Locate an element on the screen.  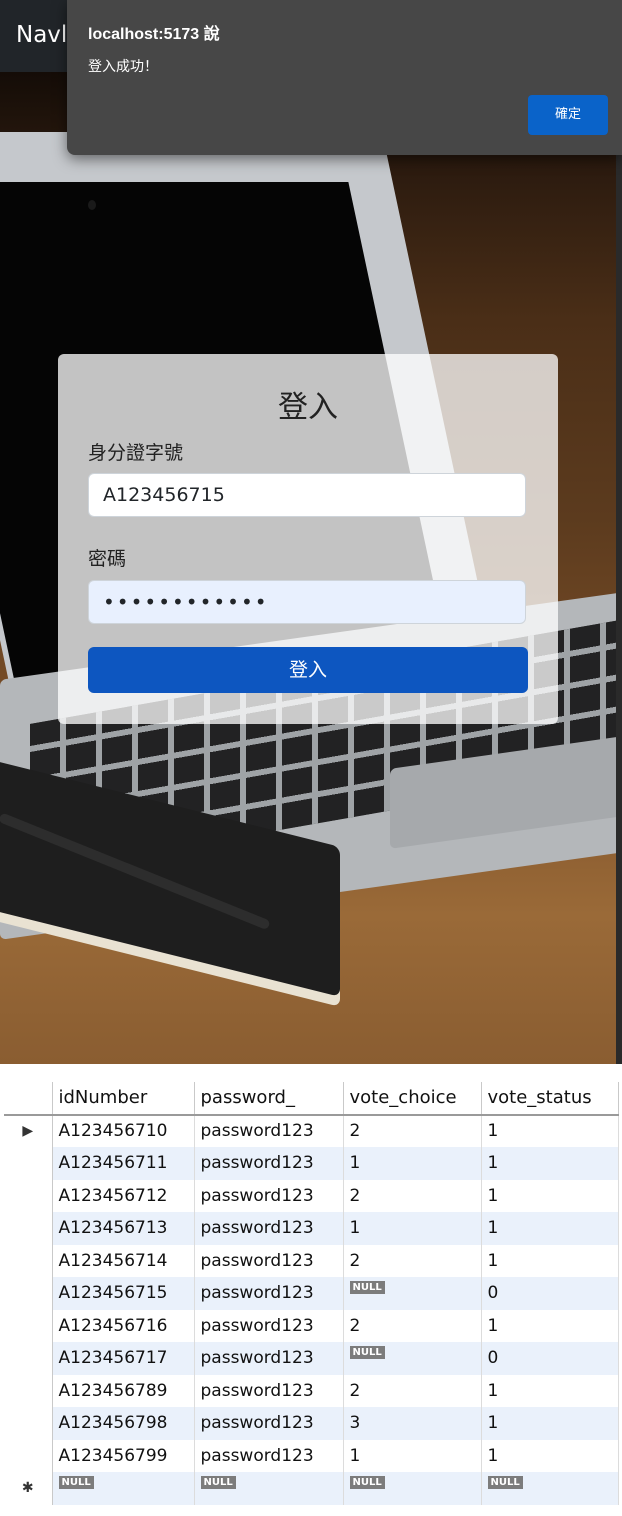
table-row: ✱ NULL NULL NULL NULL is located at coordinates (311, 1488).